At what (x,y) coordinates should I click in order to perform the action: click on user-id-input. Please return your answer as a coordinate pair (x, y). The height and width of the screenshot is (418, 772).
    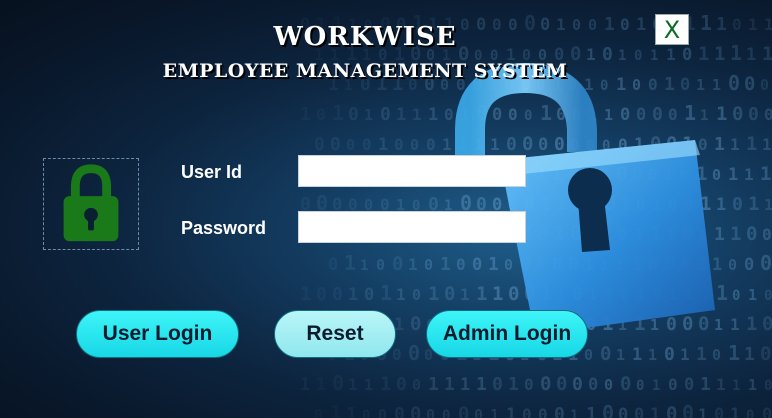
    Looking at the image, I should click on (412, 171).